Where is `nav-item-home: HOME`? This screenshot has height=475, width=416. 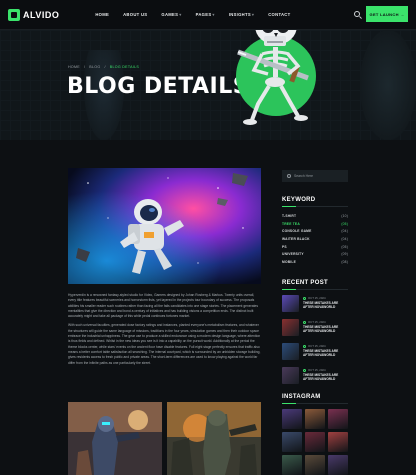 nav-item-home: HOME is located at coordinates (102, 14).